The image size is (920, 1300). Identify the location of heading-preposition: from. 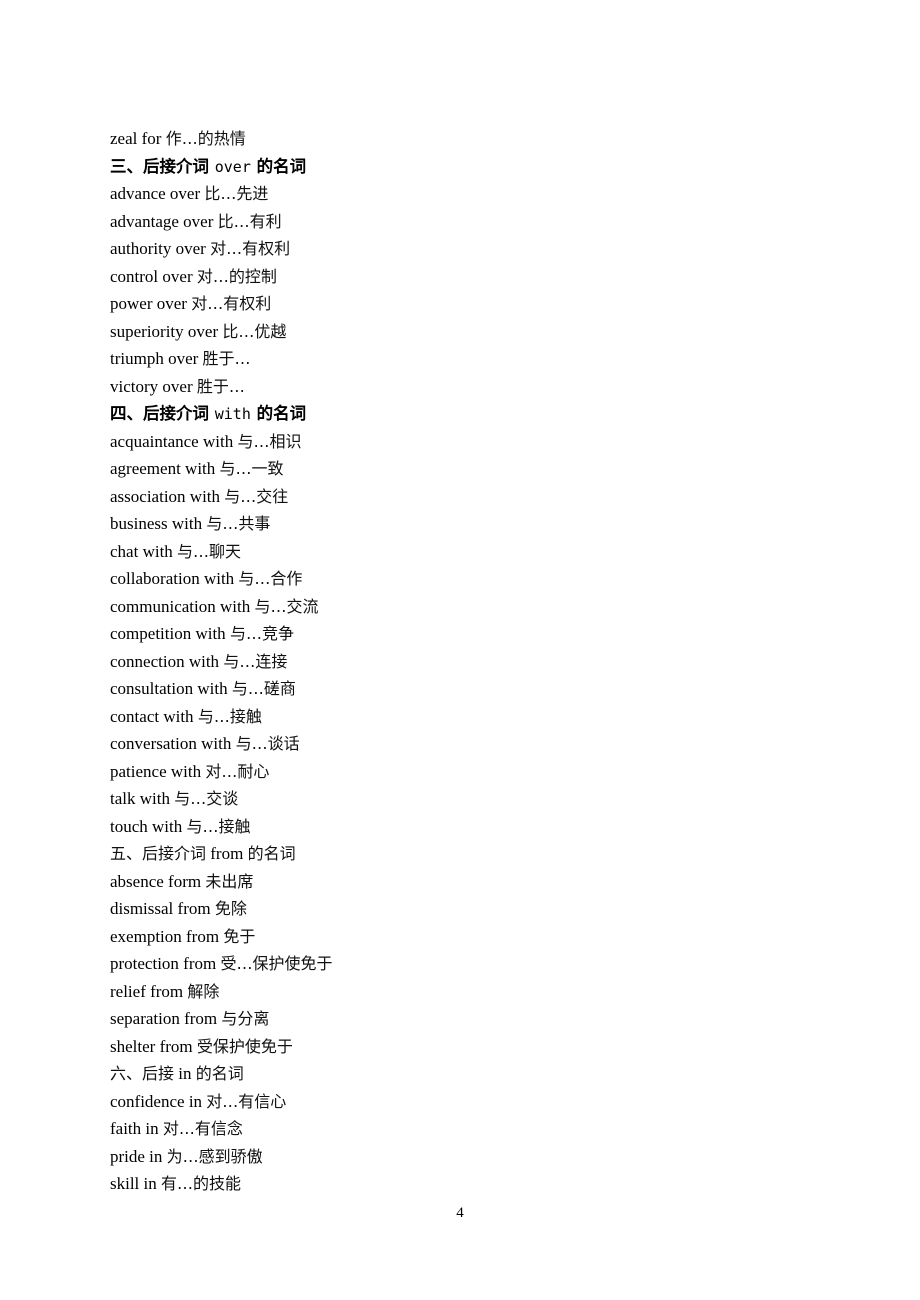
(227, 853).